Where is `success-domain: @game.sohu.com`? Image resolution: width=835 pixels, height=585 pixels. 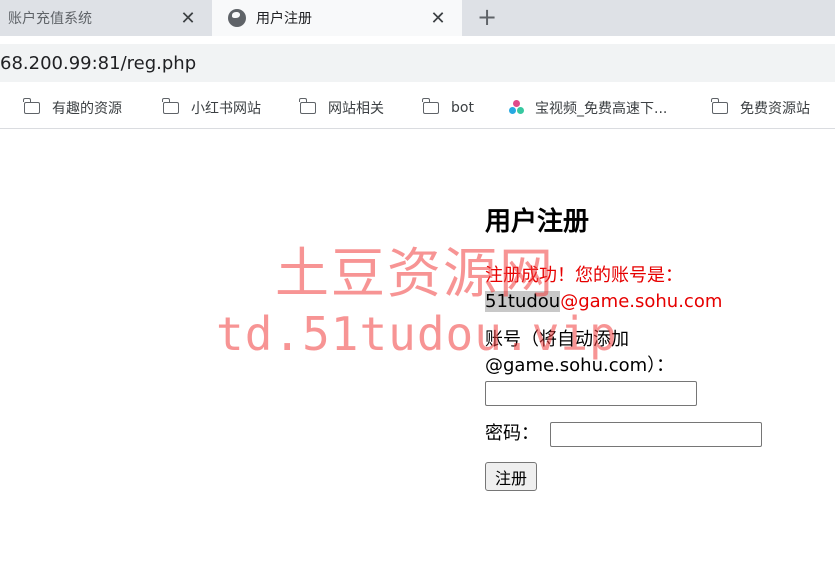
success-domain: @game.sohu.com is located at coordinates (641, 301).